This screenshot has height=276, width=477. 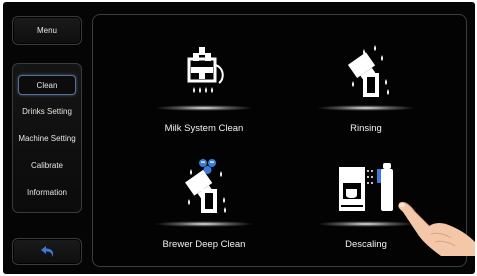 I want to click on sidebar-item-calibrate: Calibrate, so click(x=47, y=166).